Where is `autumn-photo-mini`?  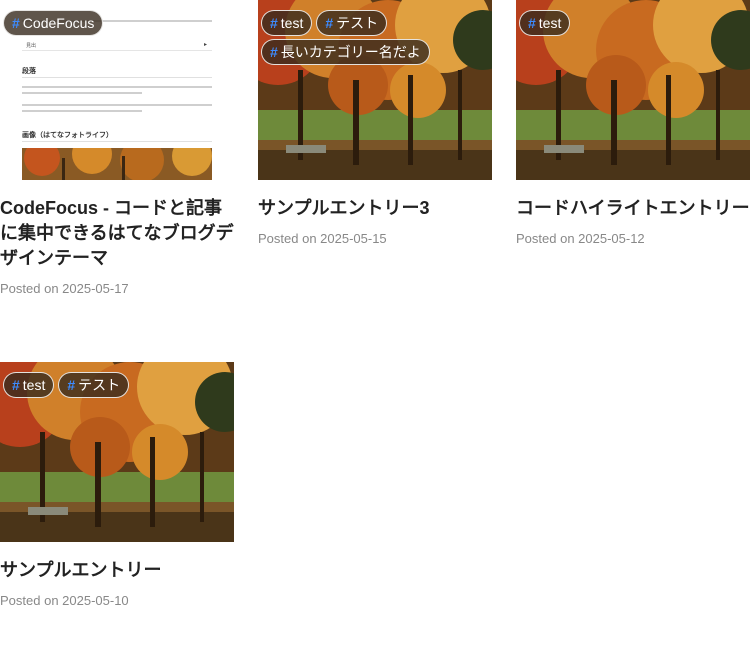 autumn-photo-mini is located at coordinates (117, 164).